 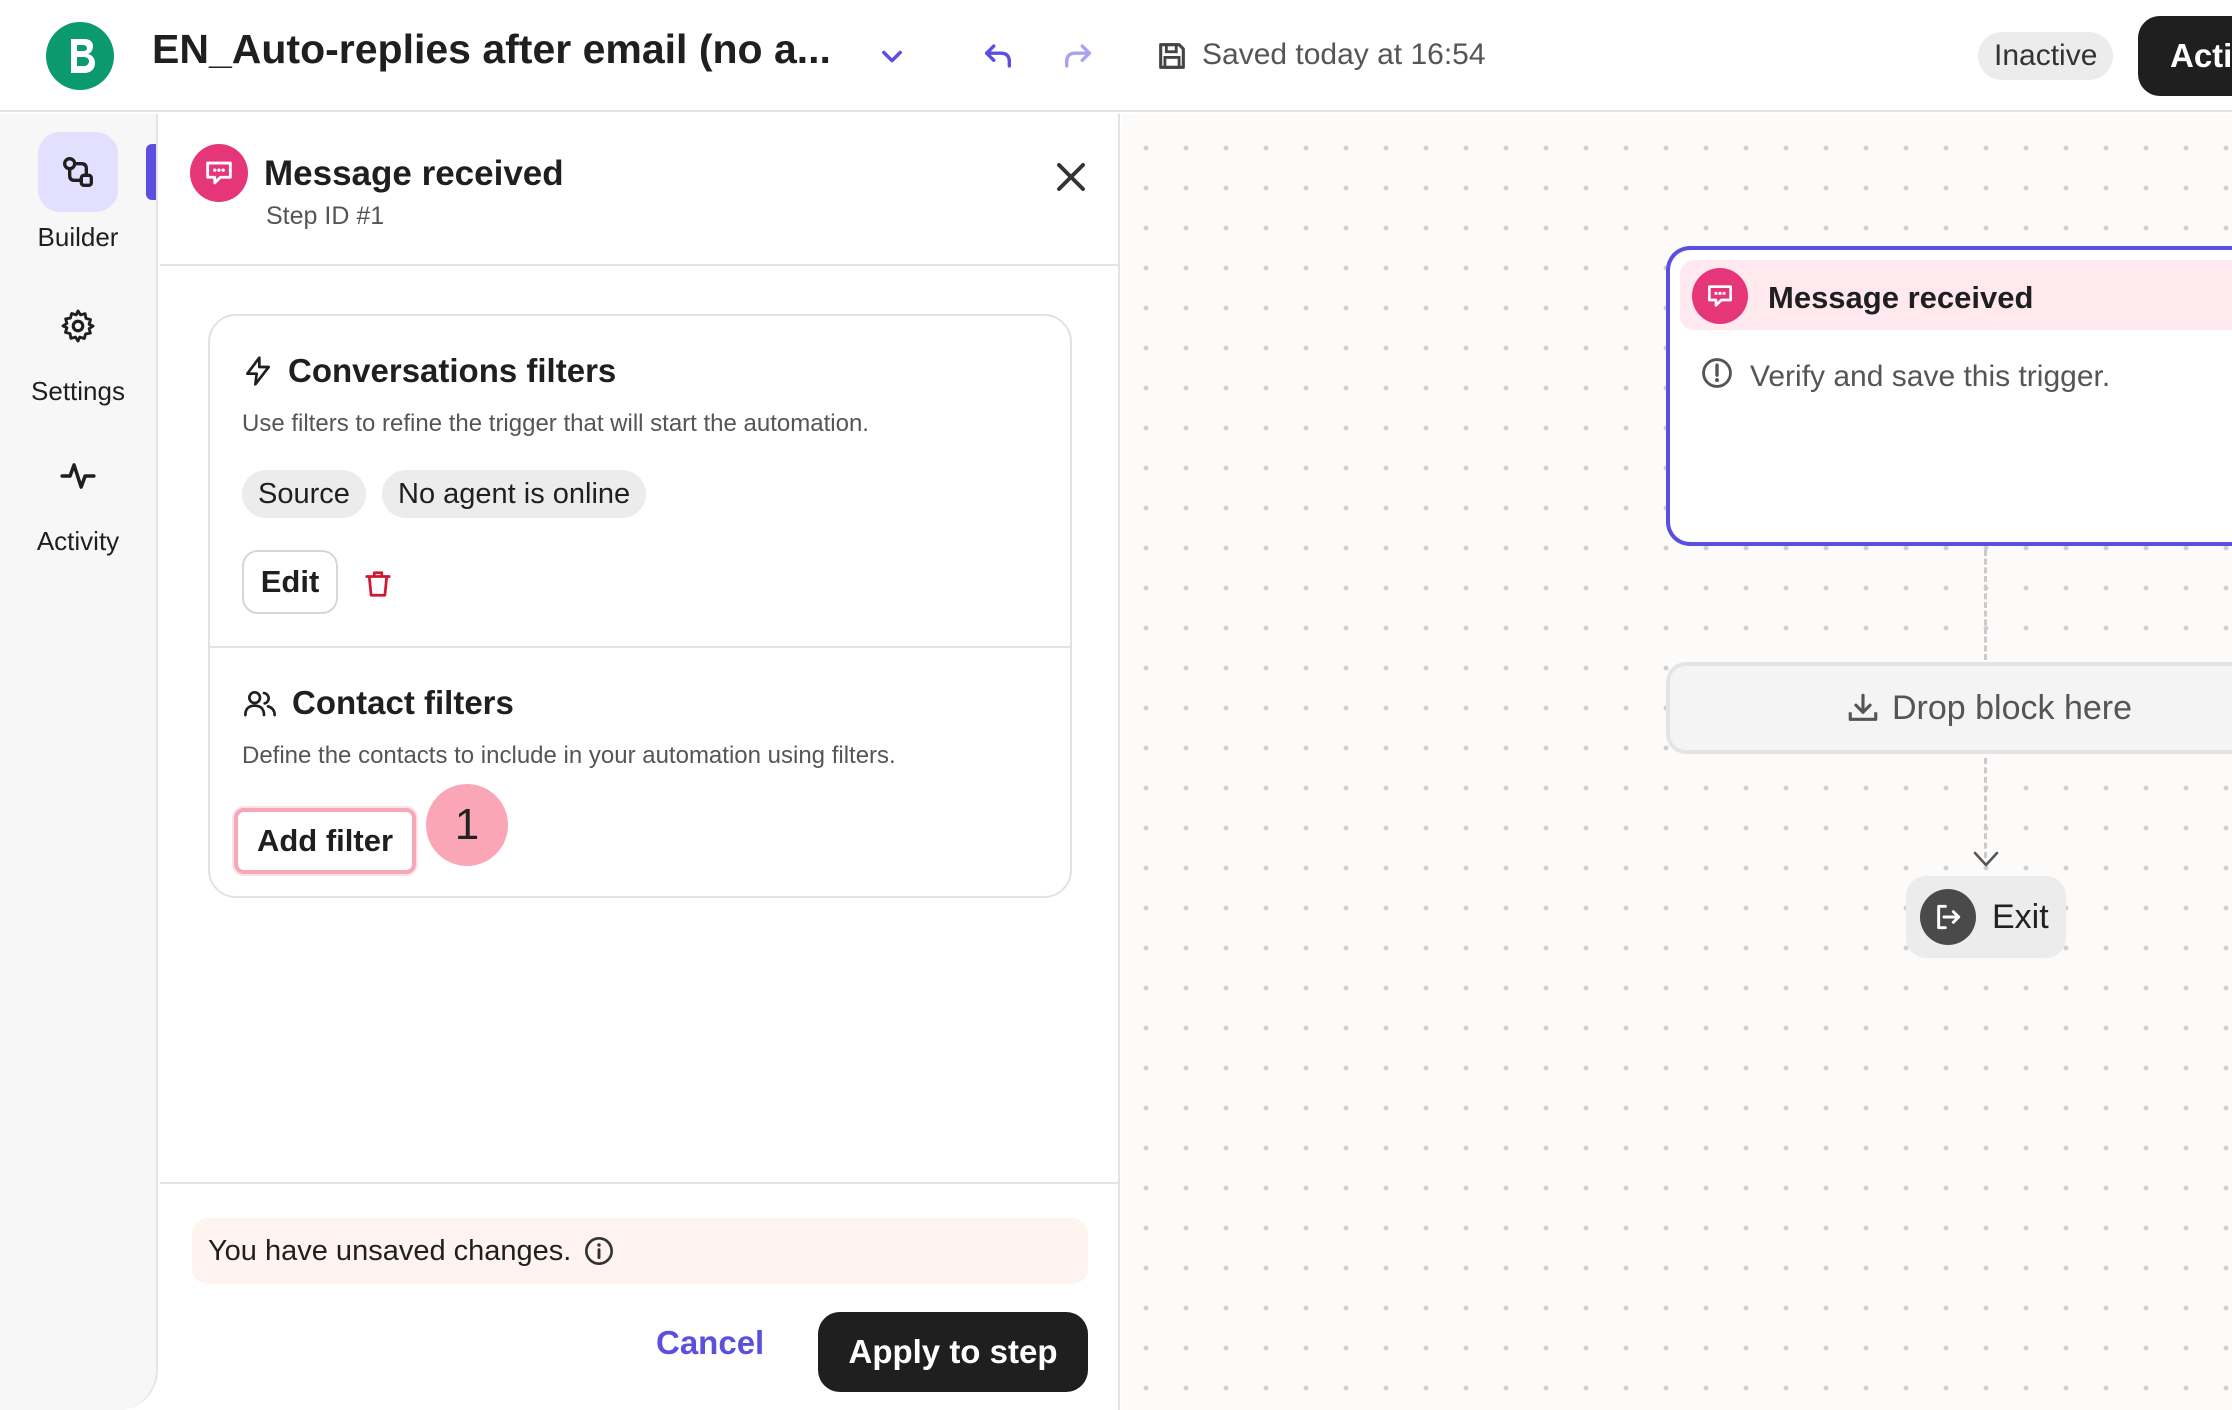 I want to click on section-divider, so click(x=640, y=647).